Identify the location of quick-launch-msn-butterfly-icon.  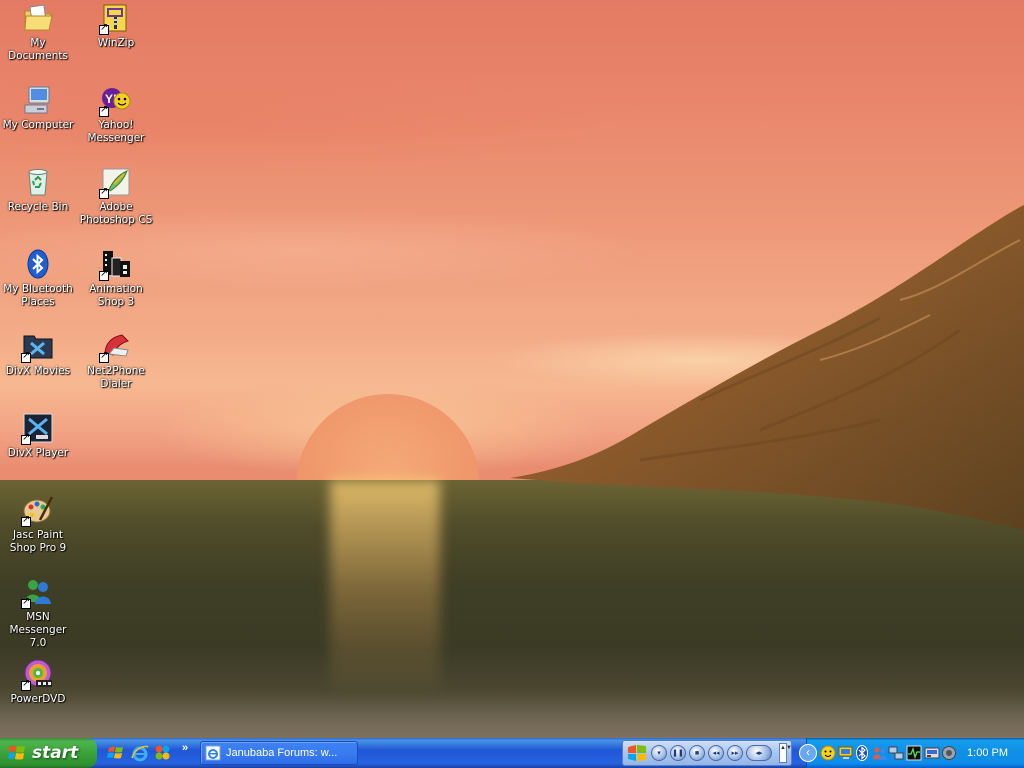
(163, 753).